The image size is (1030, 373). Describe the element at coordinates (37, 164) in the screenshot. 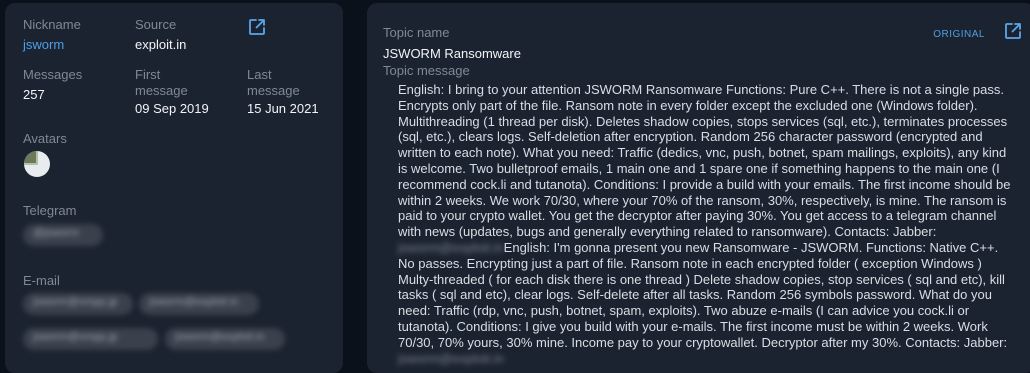

I see `avatar` at that location.